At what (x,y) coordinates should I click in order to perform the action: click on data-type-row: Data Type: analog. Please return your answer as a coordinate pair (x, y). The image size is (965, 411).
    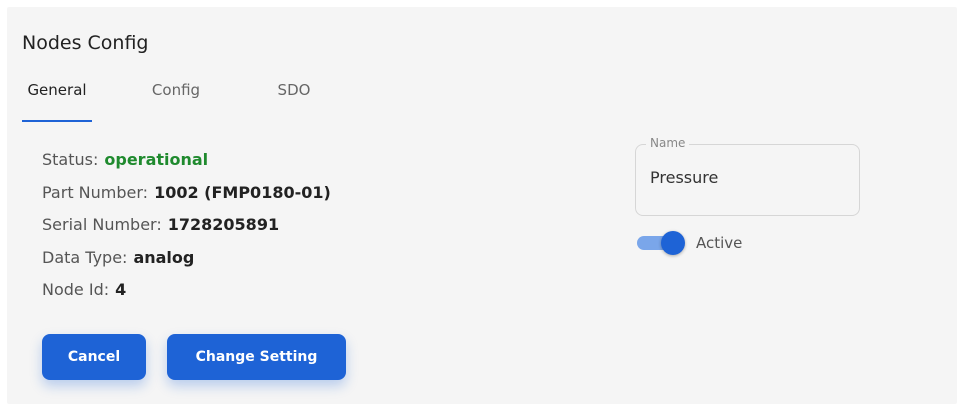
    Looking at the image, I should click on (186, 258).